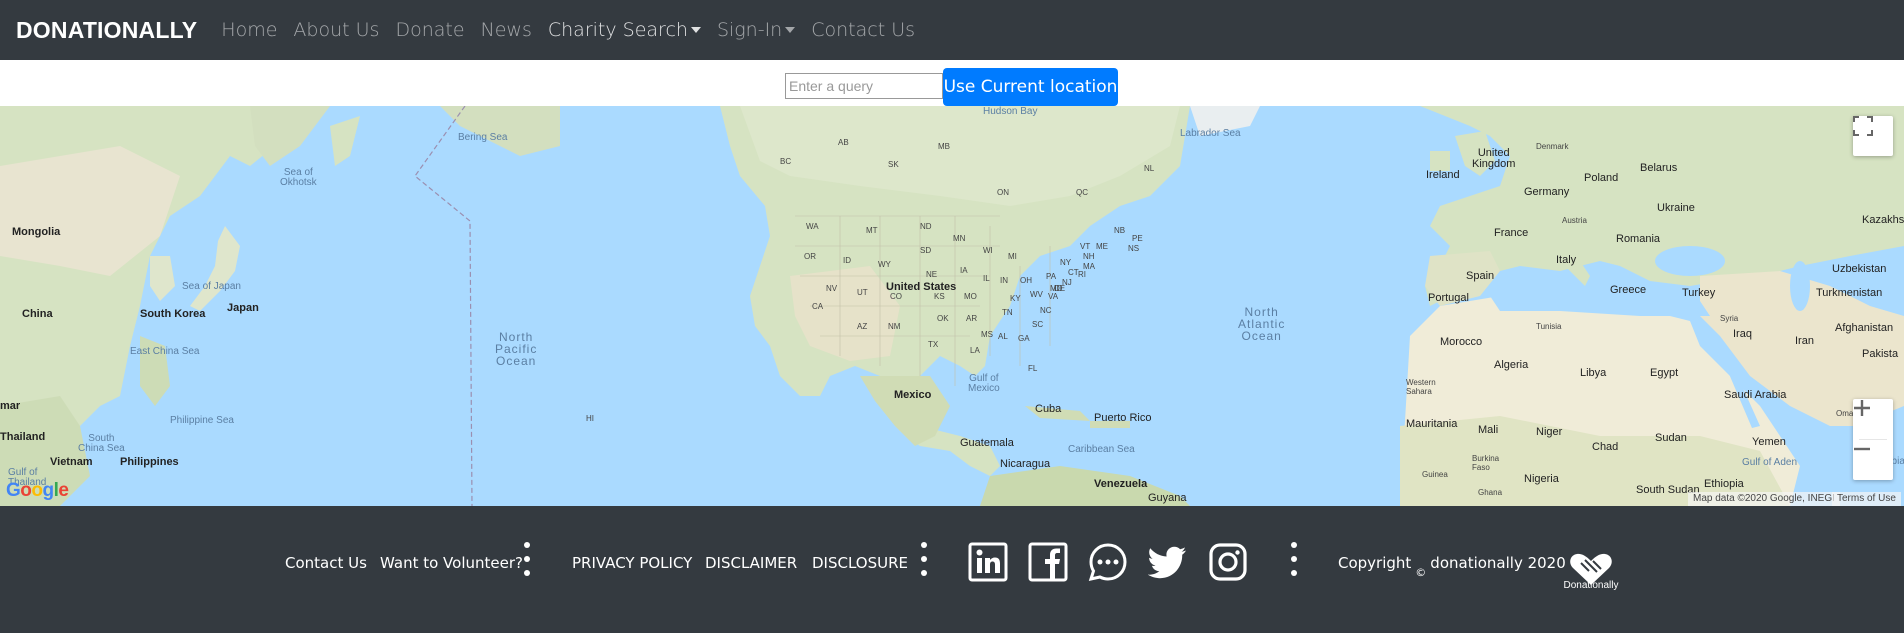 The width and height of the screenshot is (1904, 633). What do you see at coordinates (1048, 562) in the screenshot?
I see `facebook-icon` at bounding box center [1048, 562].